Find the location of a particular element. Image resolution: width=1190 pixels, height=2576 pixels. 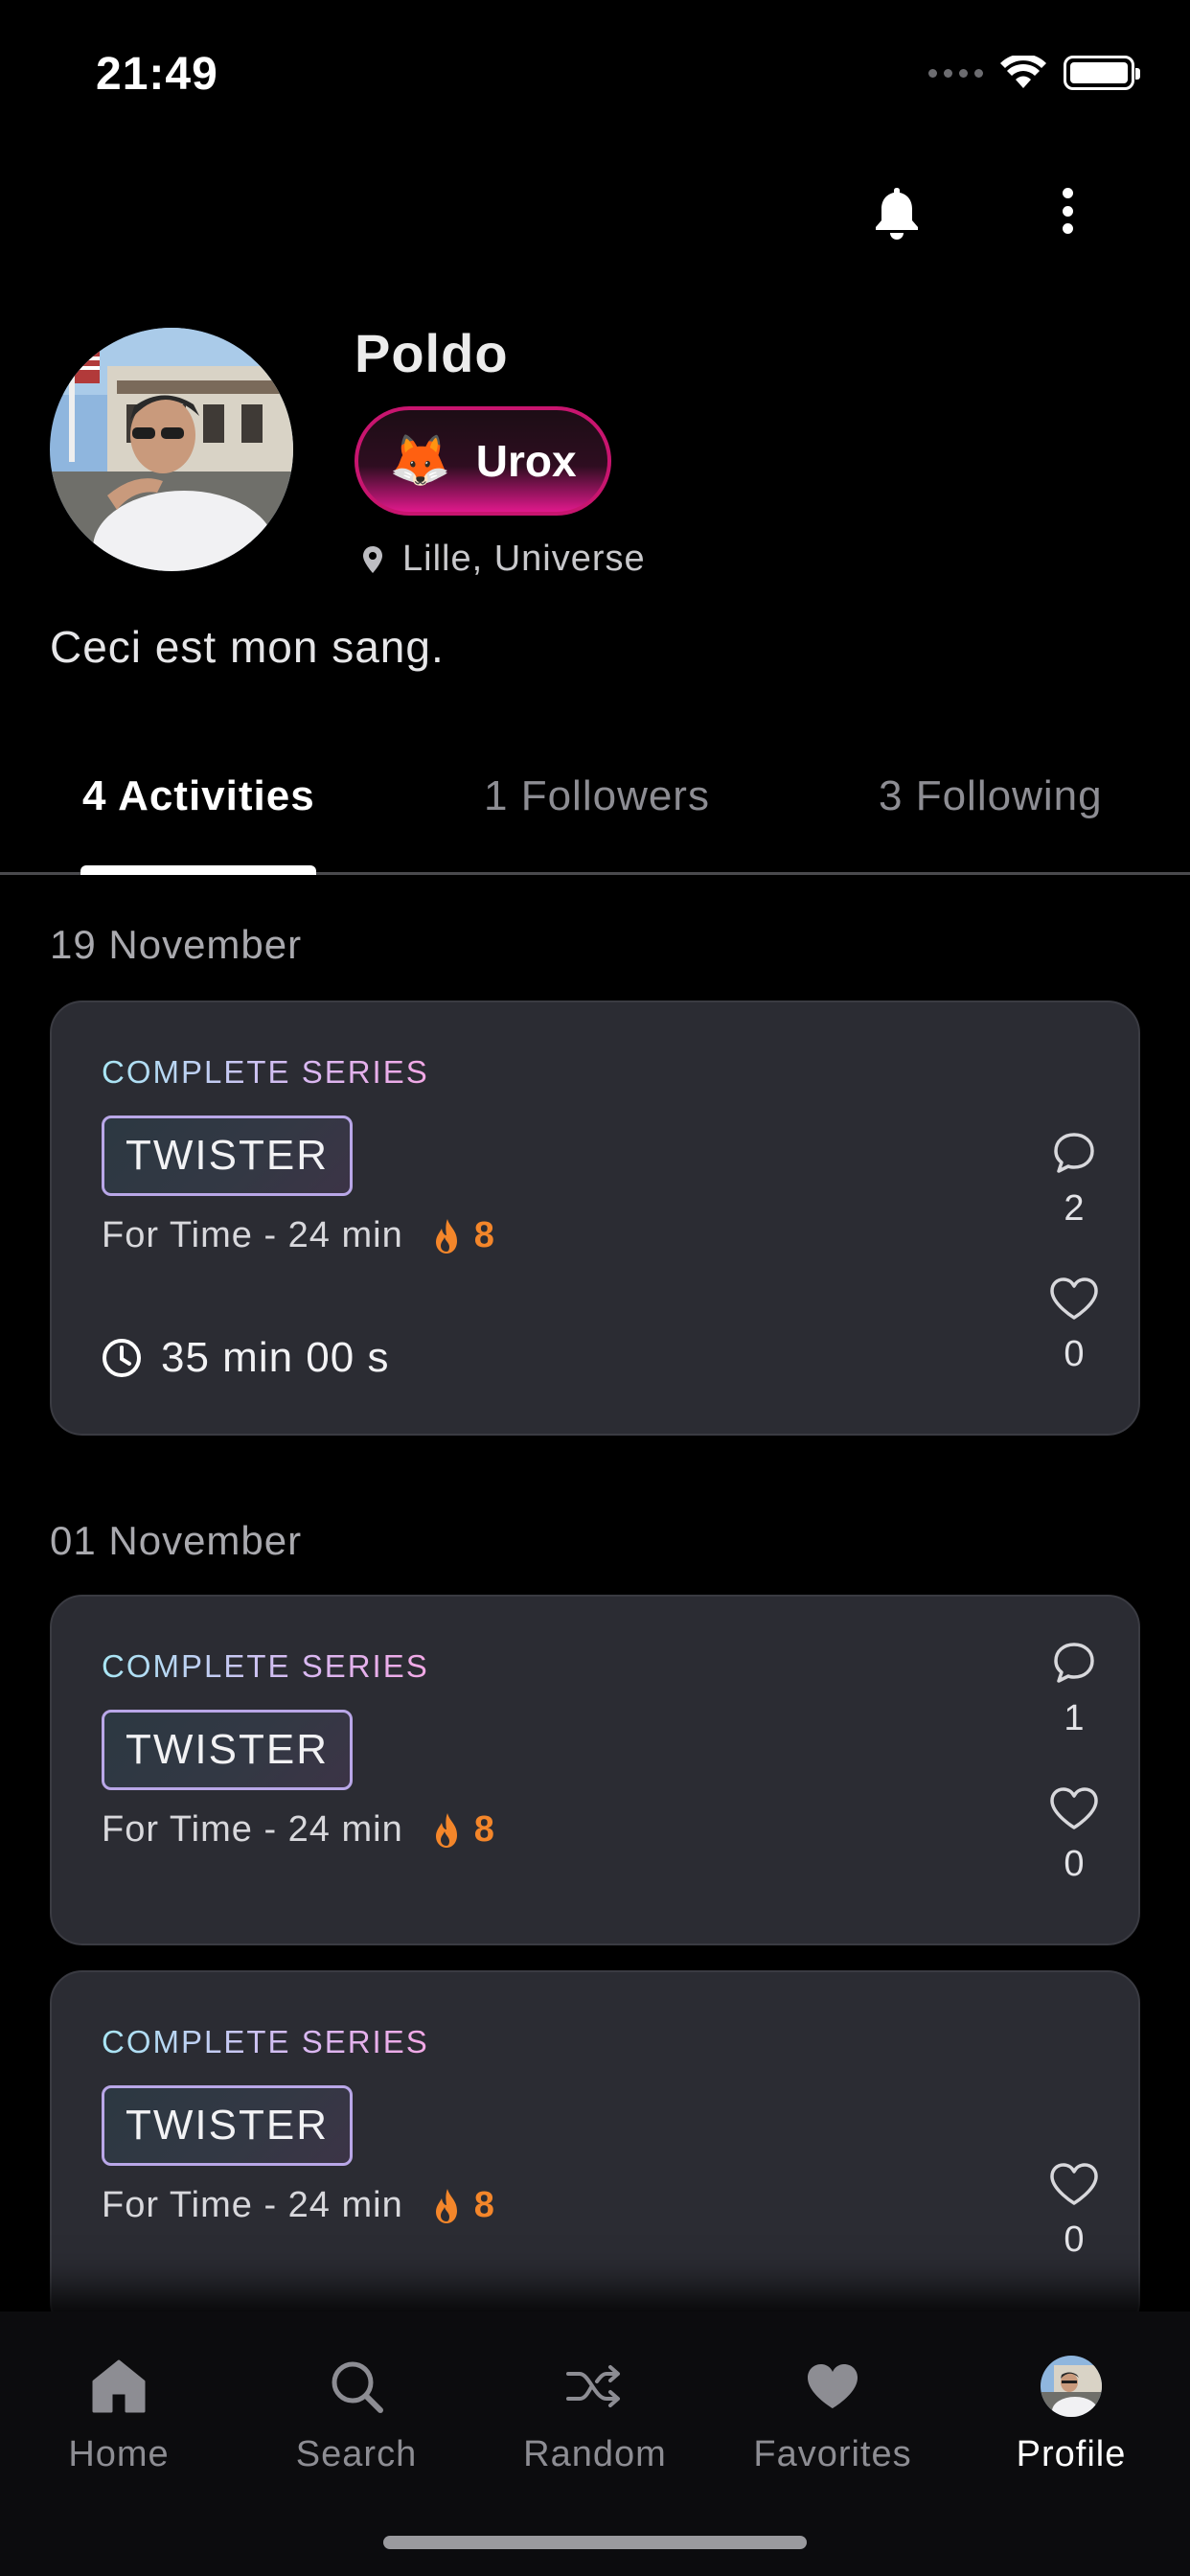

bio: Ceci est mon sang. is located at coordinates (248, 647).